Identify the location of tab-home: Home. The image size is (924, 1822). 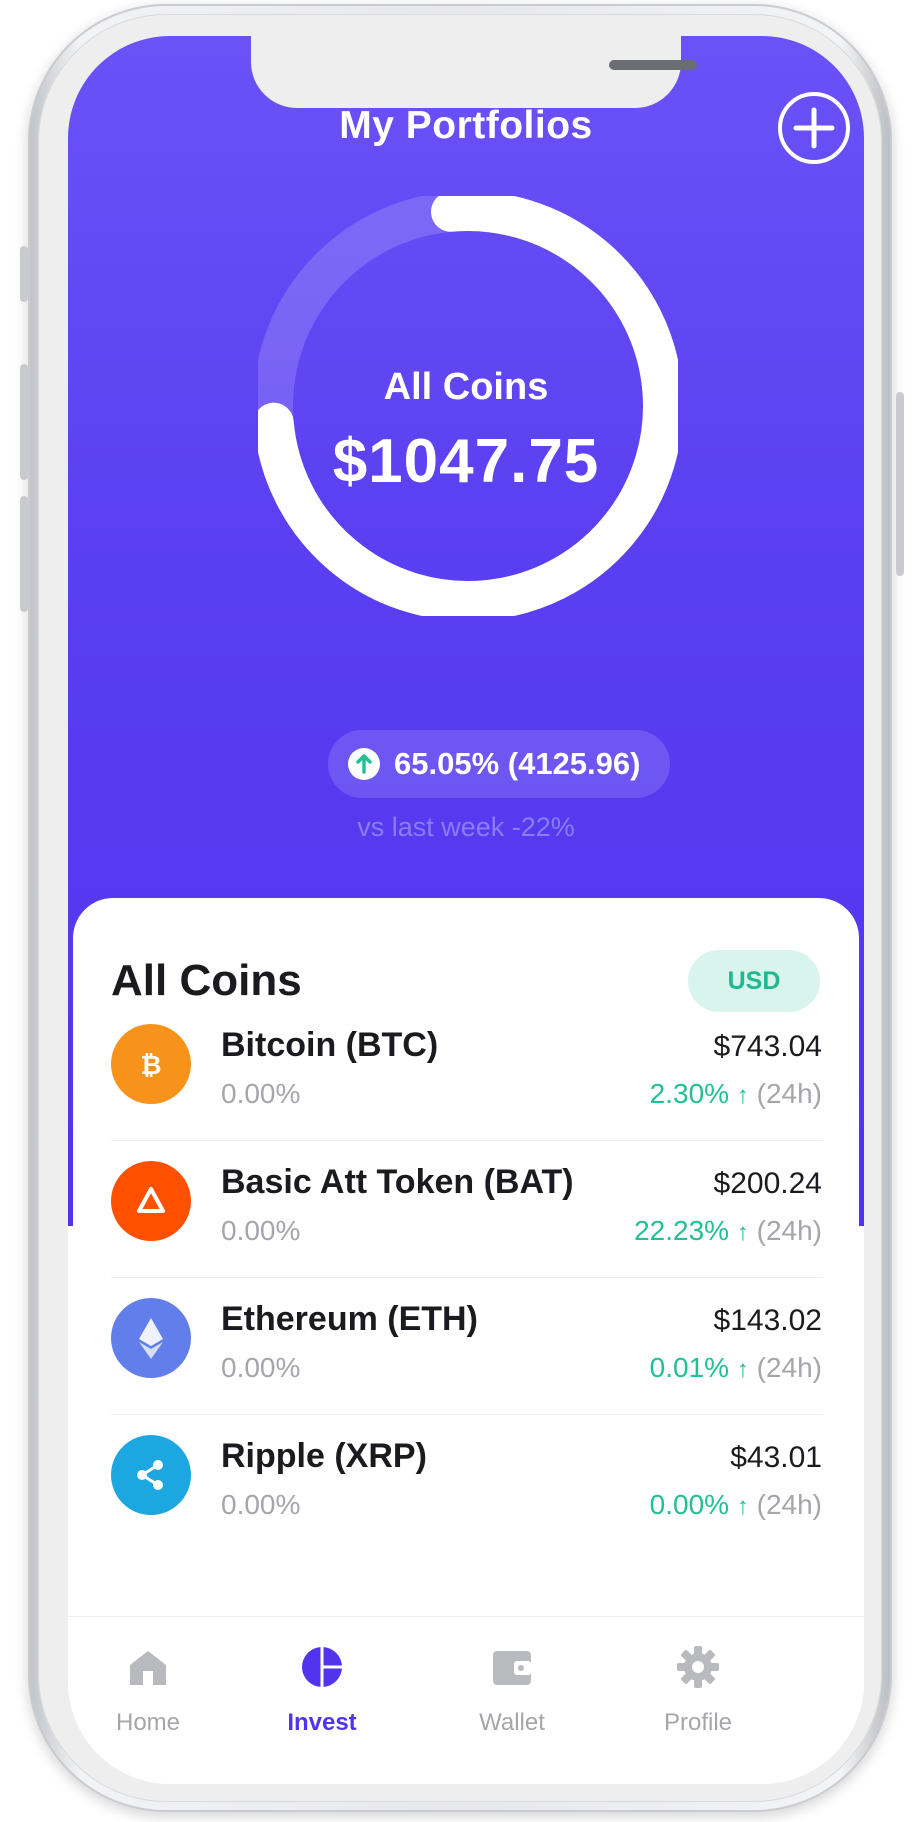
(148, 1682).